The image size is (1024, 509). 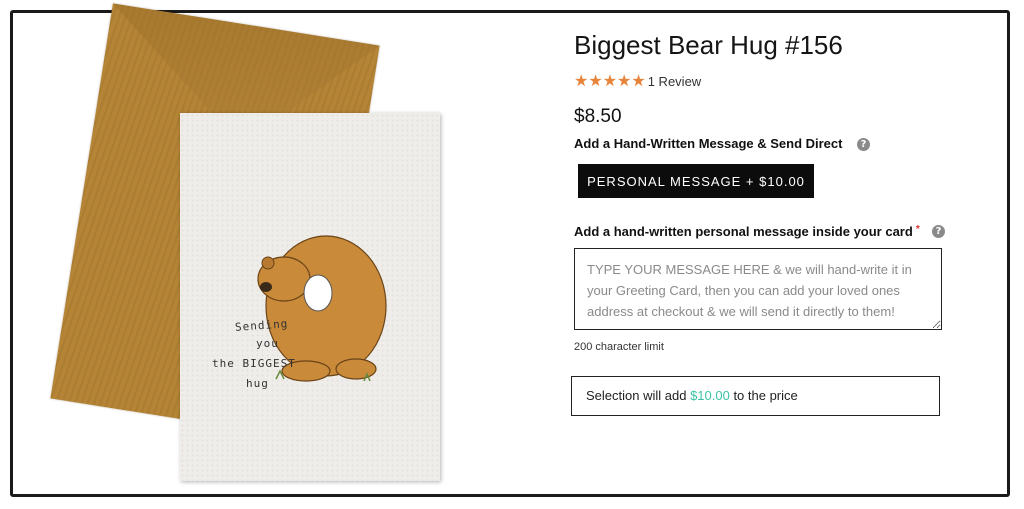 I want to click on required-marker: *, so click(x=917, y=229).